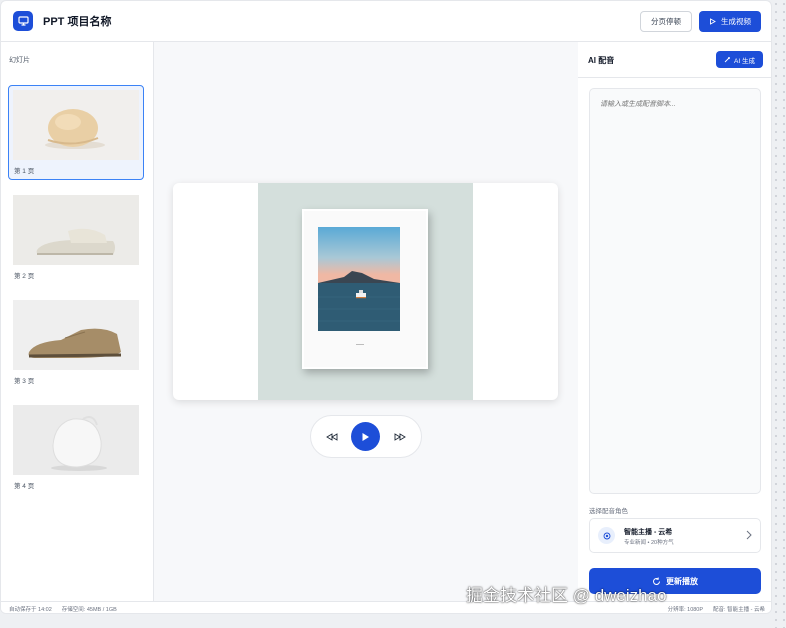 This screenshot has height=628, width=786. I want to click on slide-thumbnail-2: 第 2 页, so click(76, 237).